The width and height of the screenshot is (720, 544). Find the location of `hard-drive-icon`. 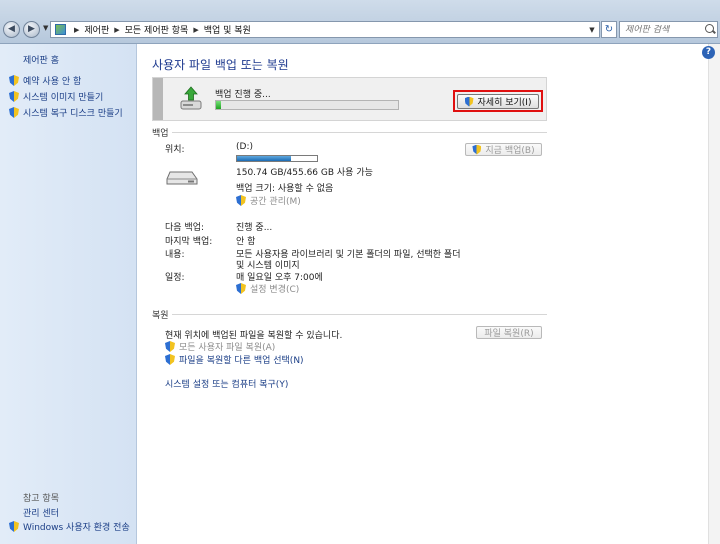

hard-drive-icon is located at coordinates (182, 178).